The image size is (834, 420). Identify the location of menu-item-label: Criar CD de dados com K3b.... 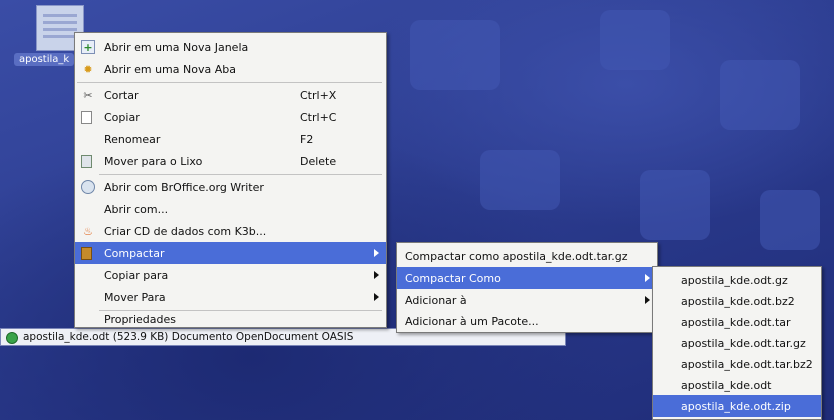
(185, 231).